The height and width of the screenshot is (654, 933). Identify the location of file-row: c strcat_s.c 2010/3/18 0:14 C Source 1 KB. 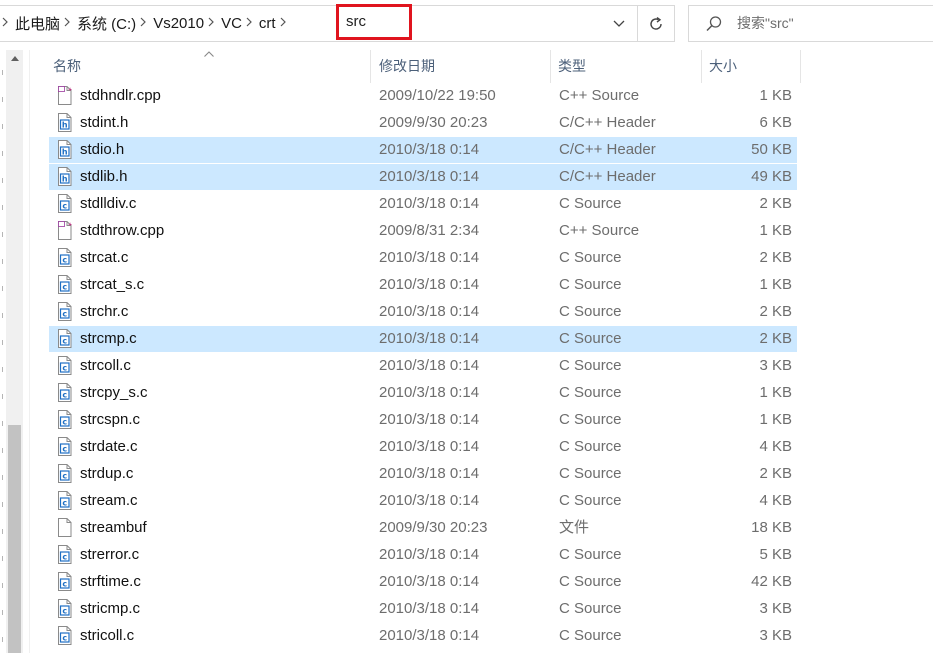
(423, 285).